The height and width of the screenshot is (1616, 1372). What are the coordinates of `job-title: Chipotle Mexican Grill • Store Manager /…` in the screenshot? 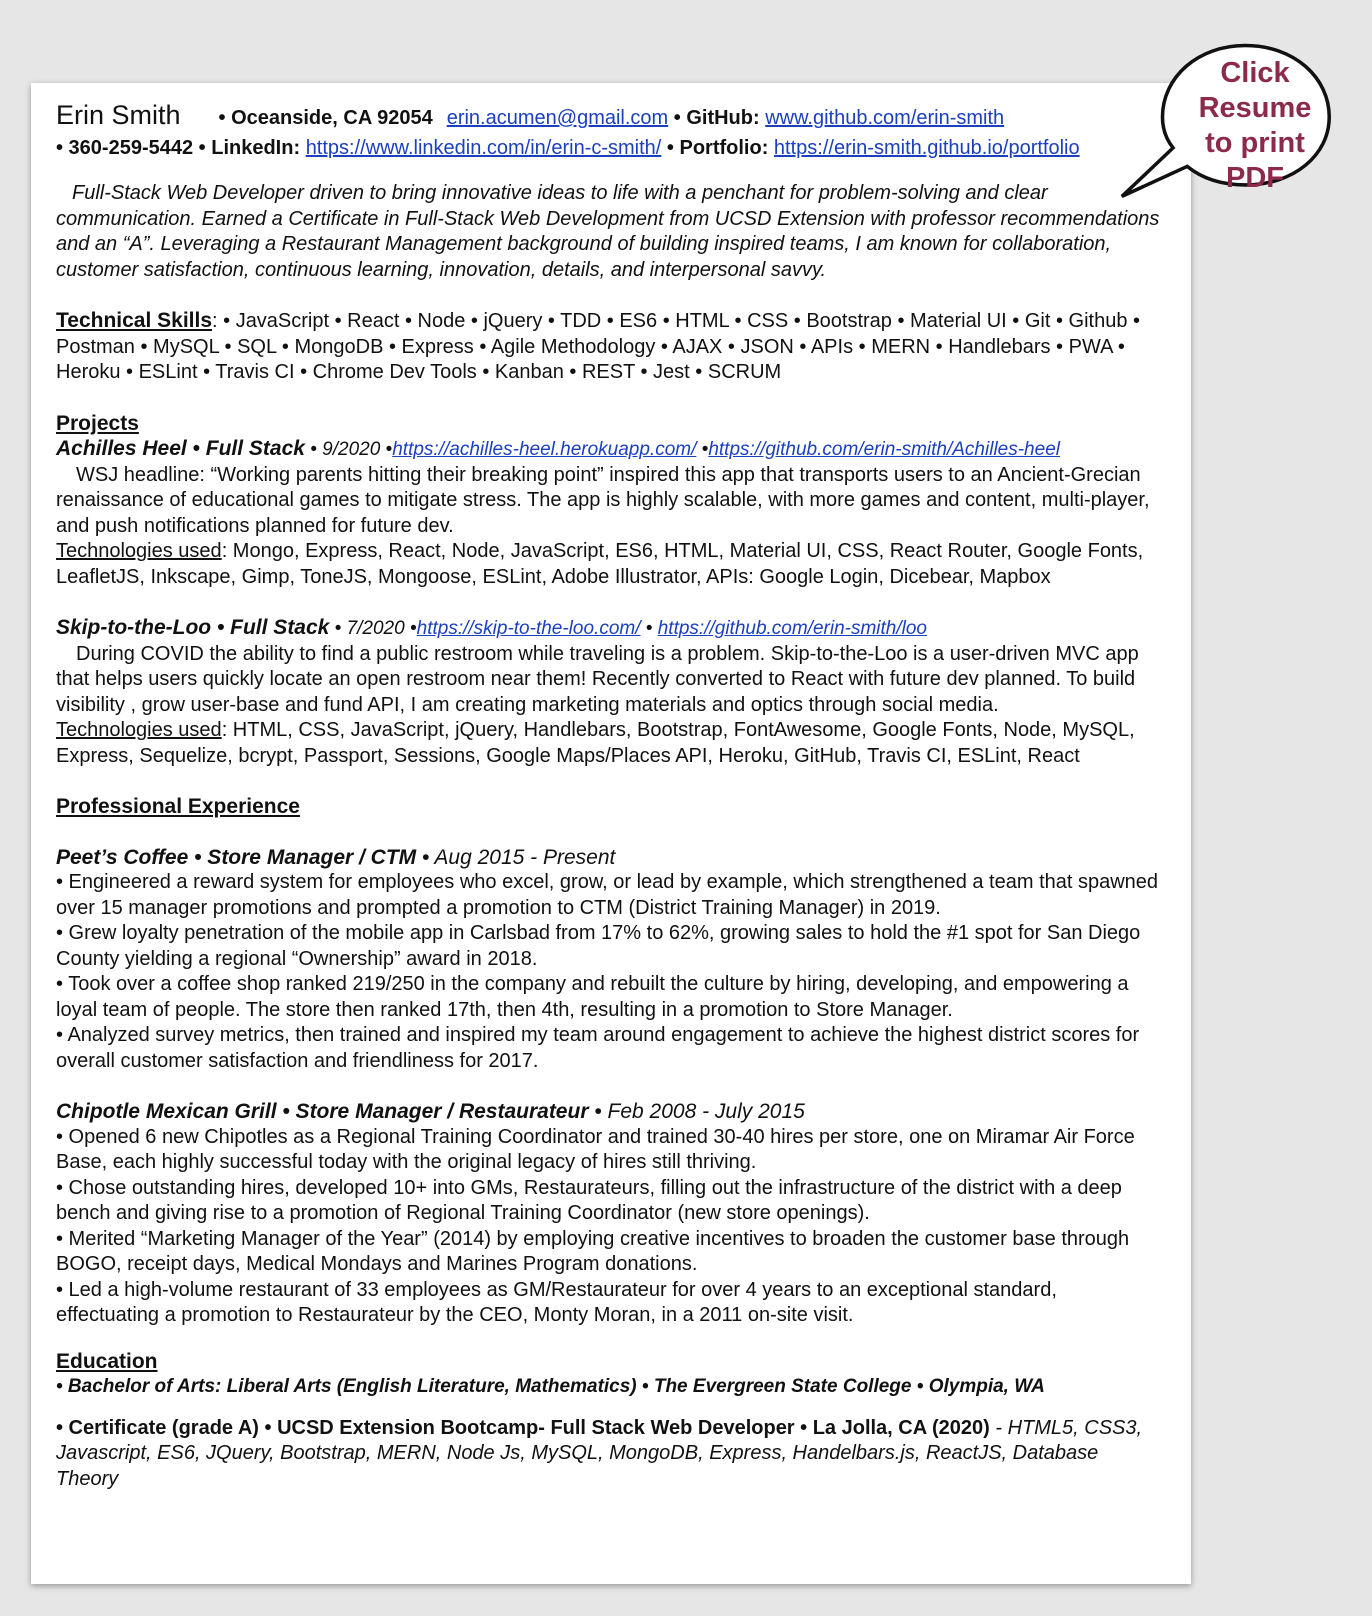 It's located at (322, 1111).